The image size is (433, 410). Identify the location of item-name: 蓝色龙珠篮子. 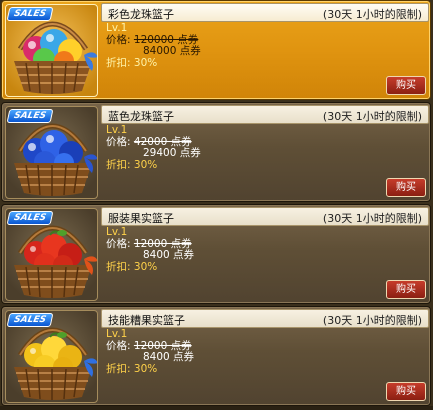
(141, 116).